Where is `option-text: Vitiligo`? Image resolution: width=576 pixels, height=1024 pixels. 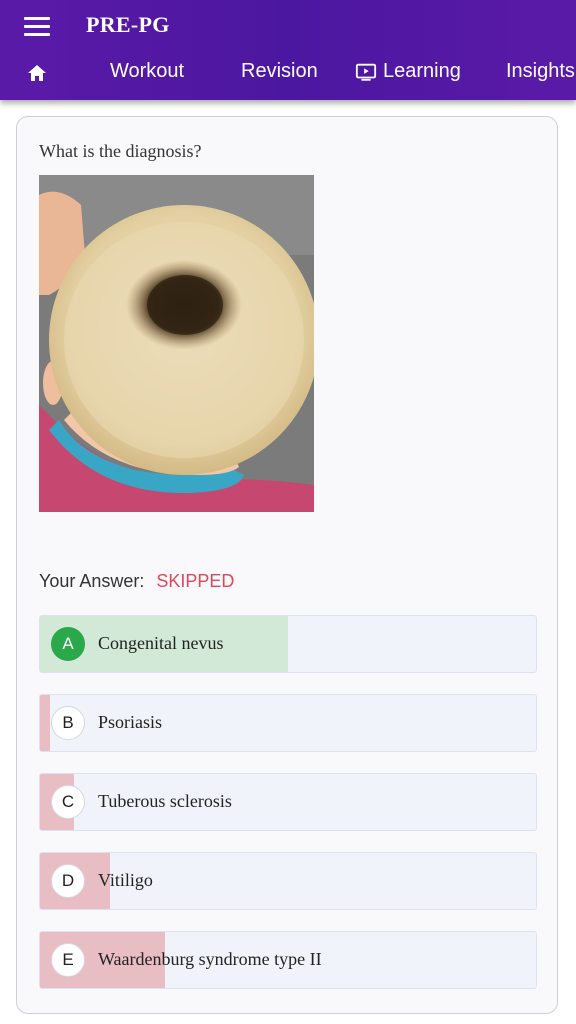 option-text: Vitiligo is located at coordinates (125, 880).